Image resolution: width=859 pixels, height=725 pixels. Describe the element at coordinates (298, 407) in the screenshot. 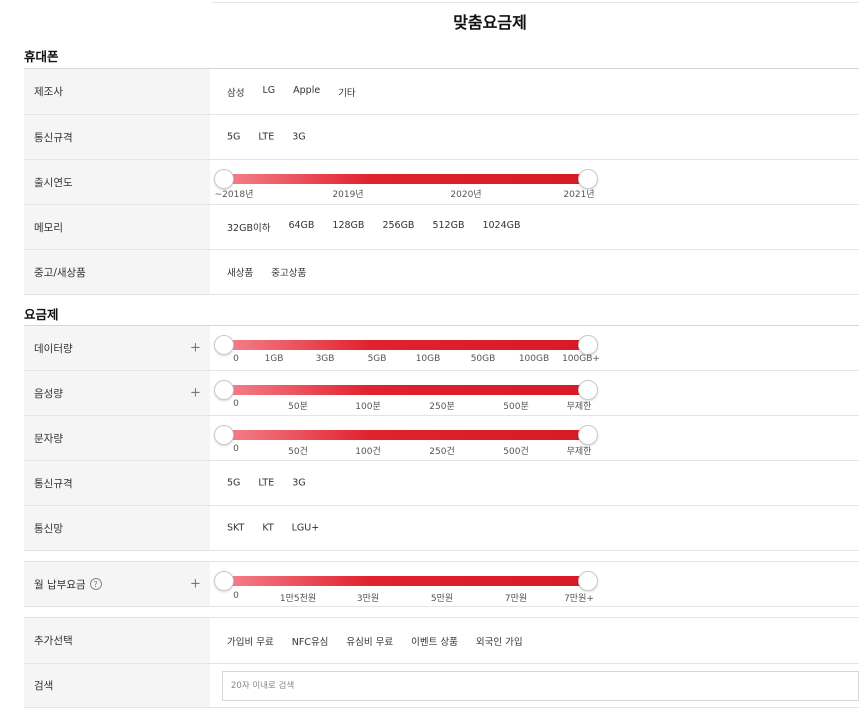

I see `tick-label: 50분` at that location.